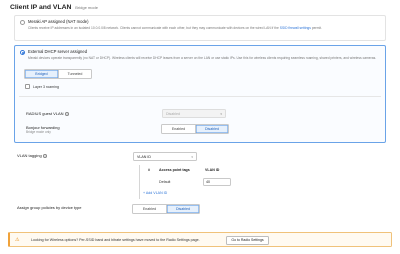 The image size is (400, 254). I want to click on nat-mode-desc-end: permit., so click(316, 28).